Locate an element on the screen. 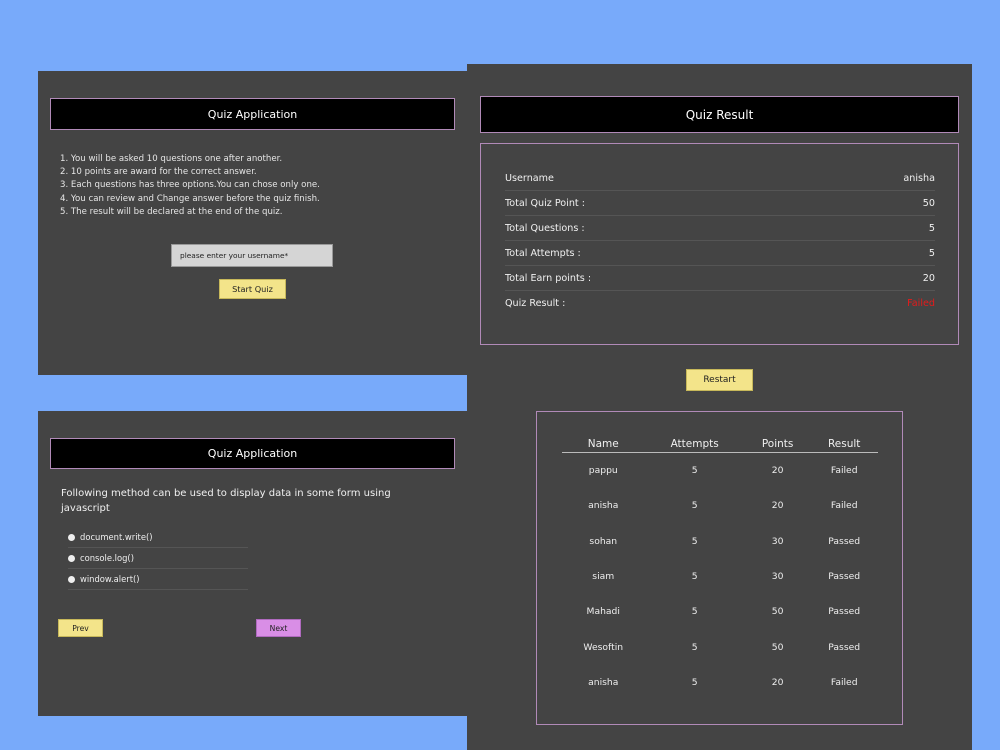 This screenshot has height=750, width=1000. table-cell: Mahadi is located at coordinates (603, 612).